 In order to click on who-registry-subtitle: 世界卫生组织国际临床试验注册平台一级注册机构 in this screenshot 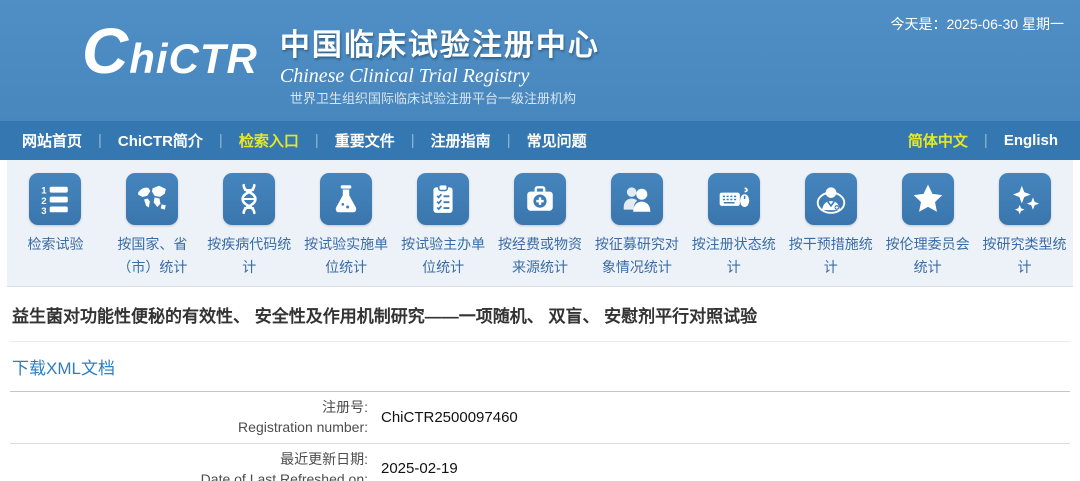, I will do `click(433, 98)`.